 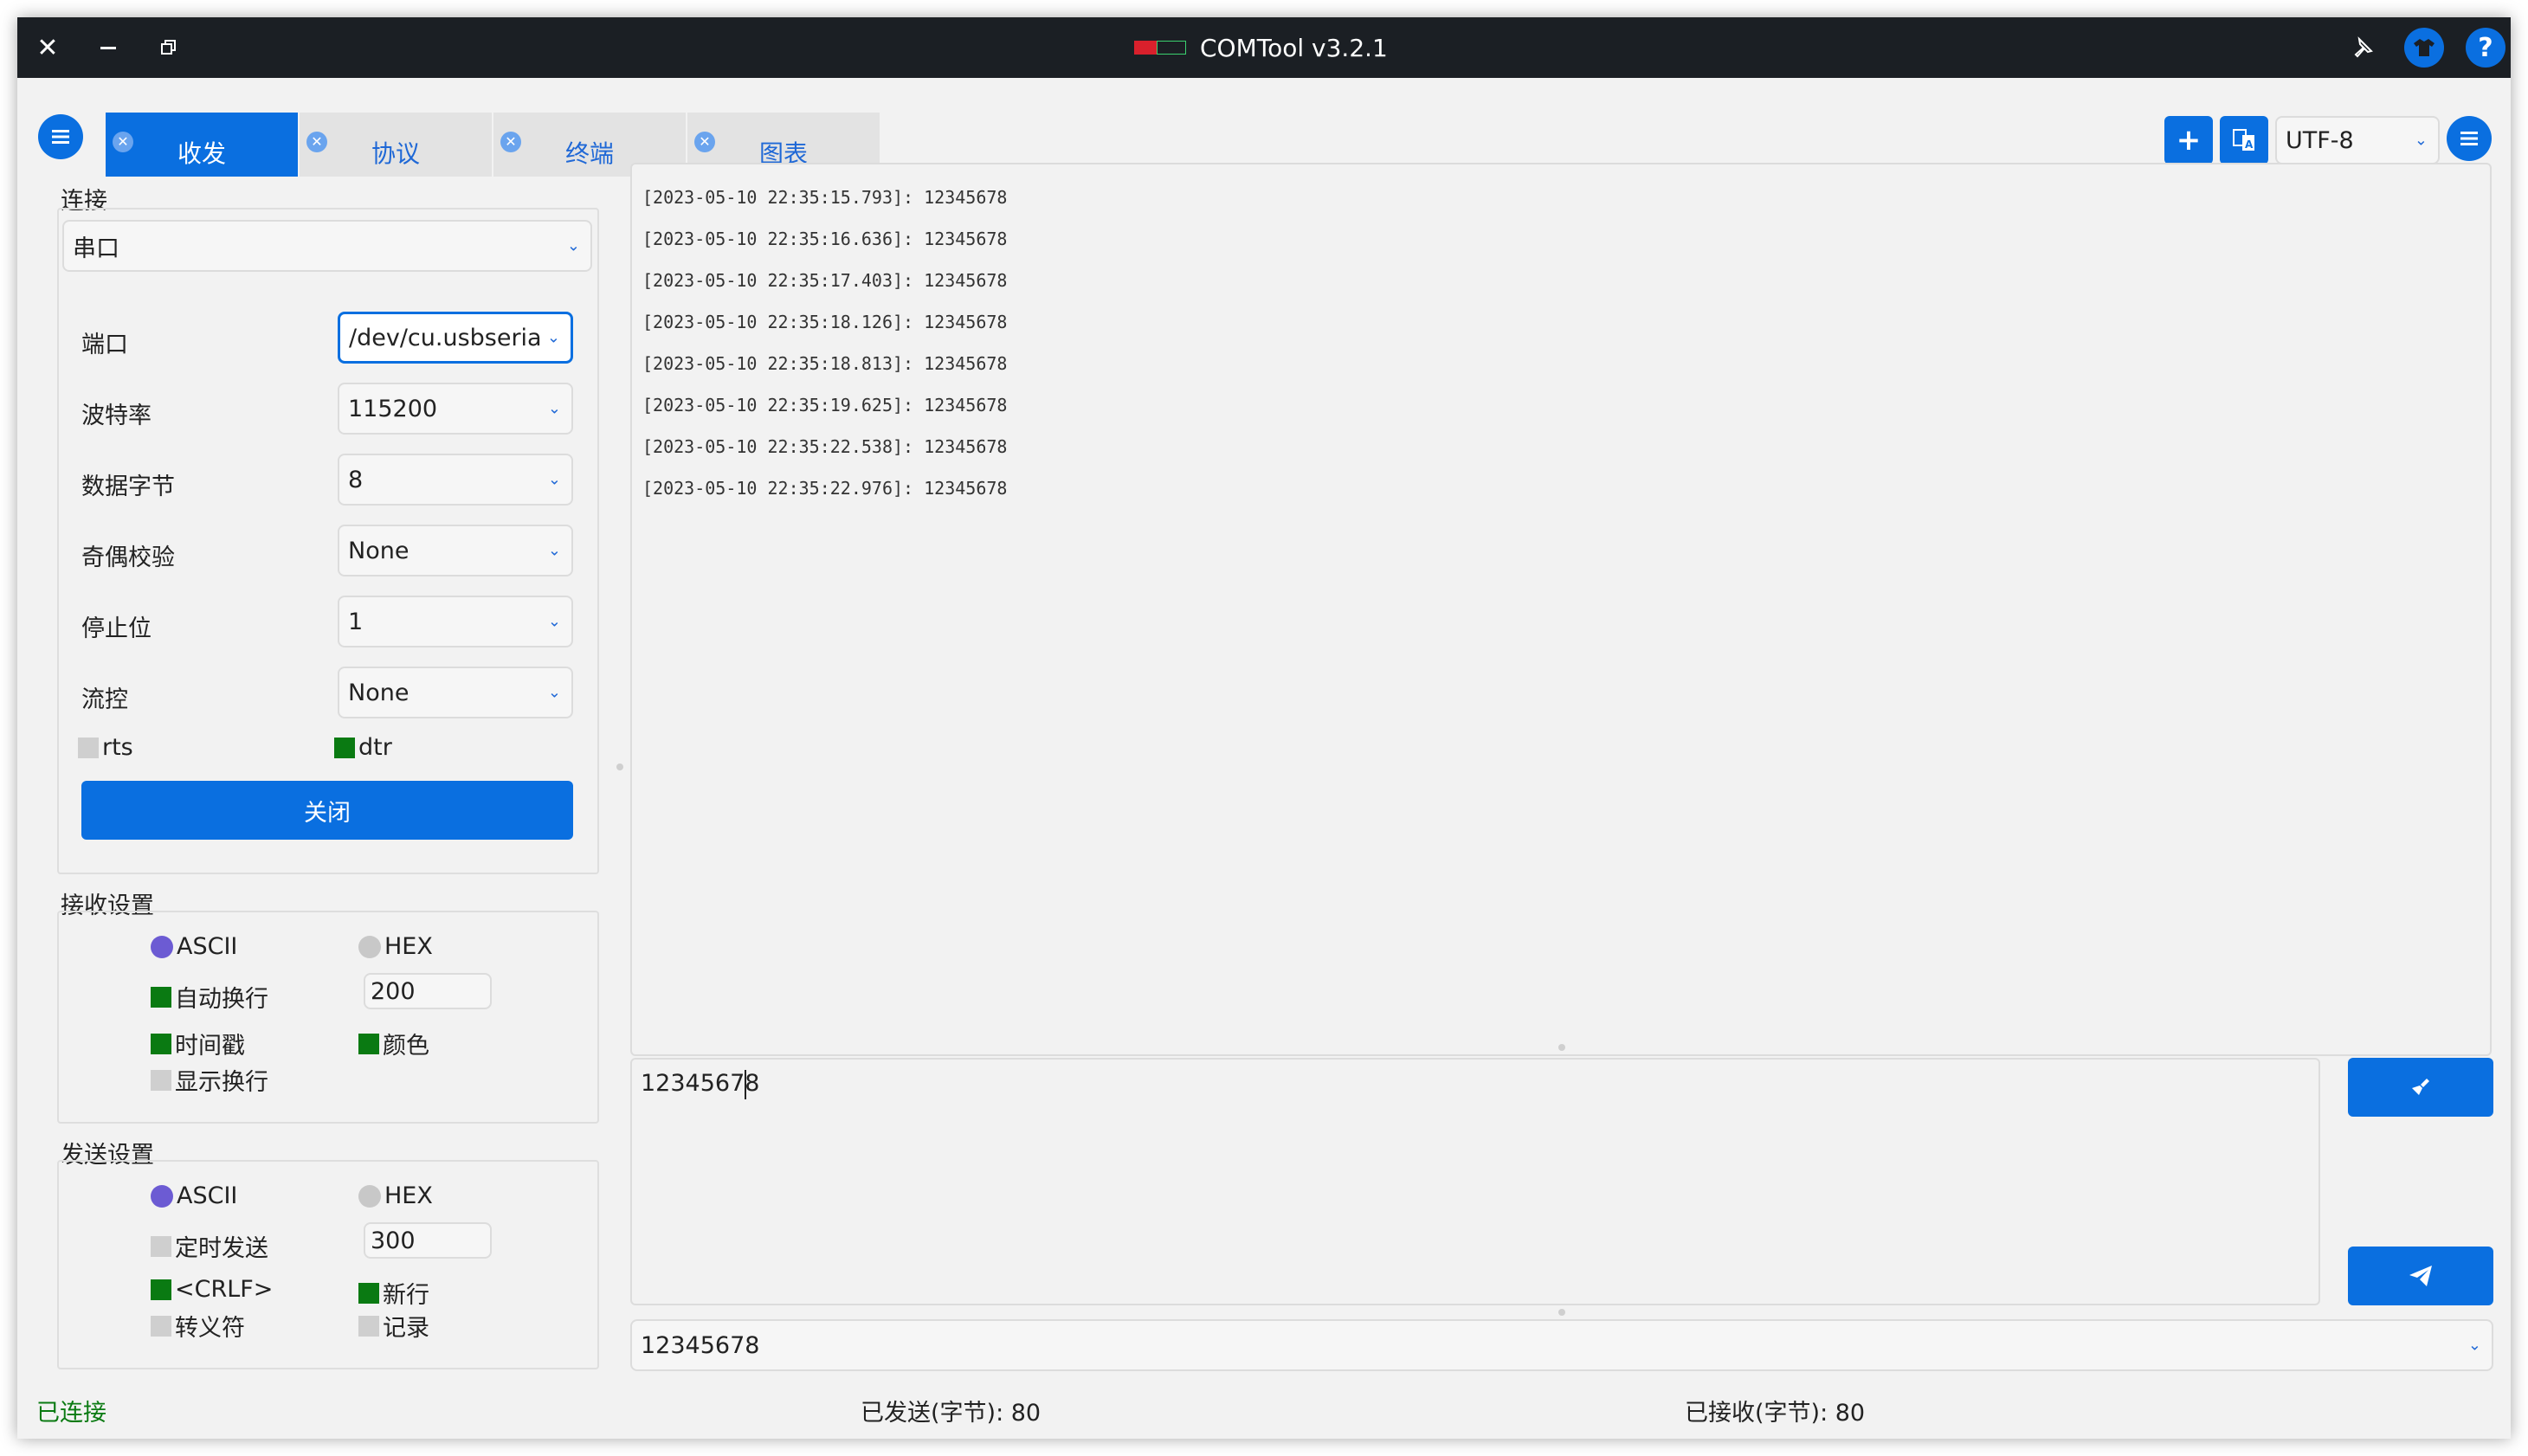 I want to click on receive-settings-group, so click(x=328, y=1017).